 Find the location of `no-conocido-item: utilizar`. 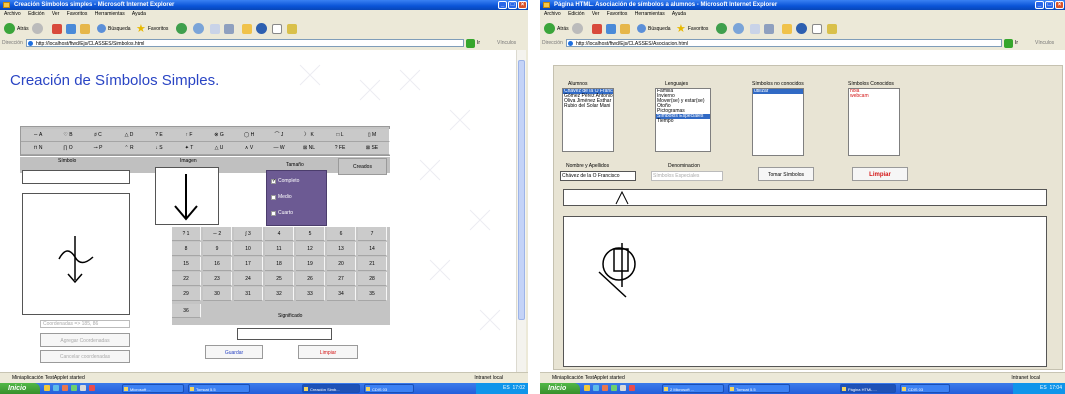

no-conocido-item: utilizar is located at coordinates (778, 91).